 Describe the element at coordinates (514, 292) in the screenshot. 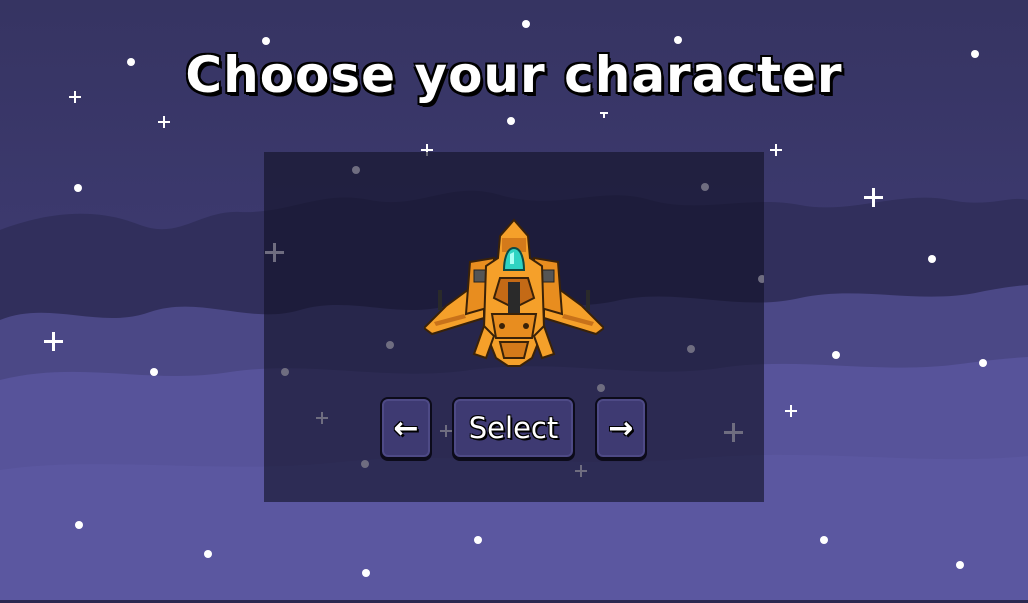

I see `orange-spaceship-icon` at that location.